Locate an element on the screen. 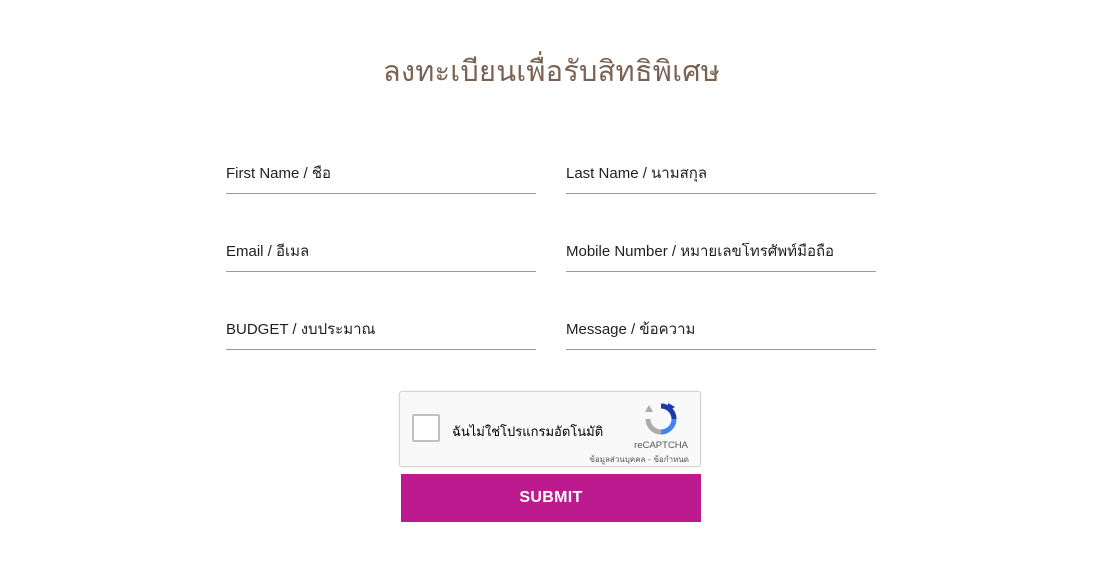  message-input is located at coordinates (721, 329).